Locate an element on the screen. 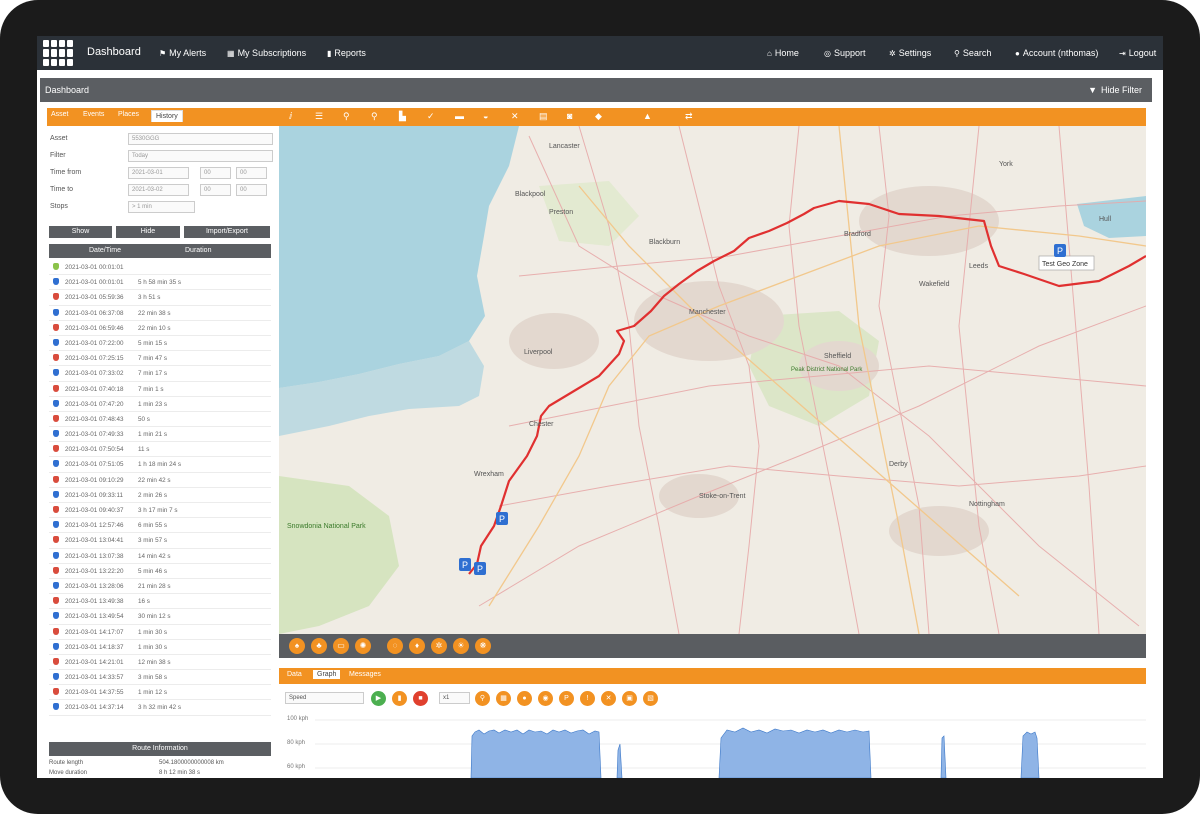 The width and height of the screenshot is (1200, 814). time-from-minute-select: 00 is located at coordinates (251, 173).